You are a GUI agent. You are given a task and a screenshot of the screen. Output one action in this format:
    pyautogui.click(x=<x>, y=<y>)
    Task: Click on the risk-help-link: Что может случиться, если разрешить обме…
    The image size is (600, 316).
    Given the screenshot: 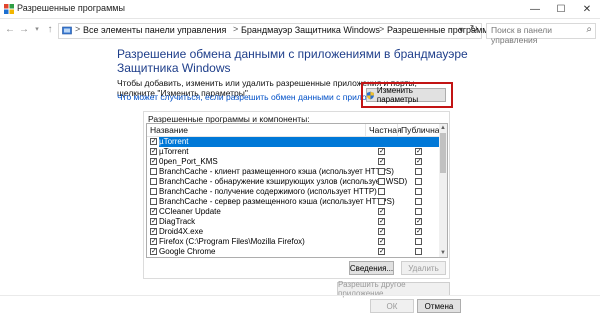 What is the action you would take?
    pyautogui.click(x=259, y=97)
    